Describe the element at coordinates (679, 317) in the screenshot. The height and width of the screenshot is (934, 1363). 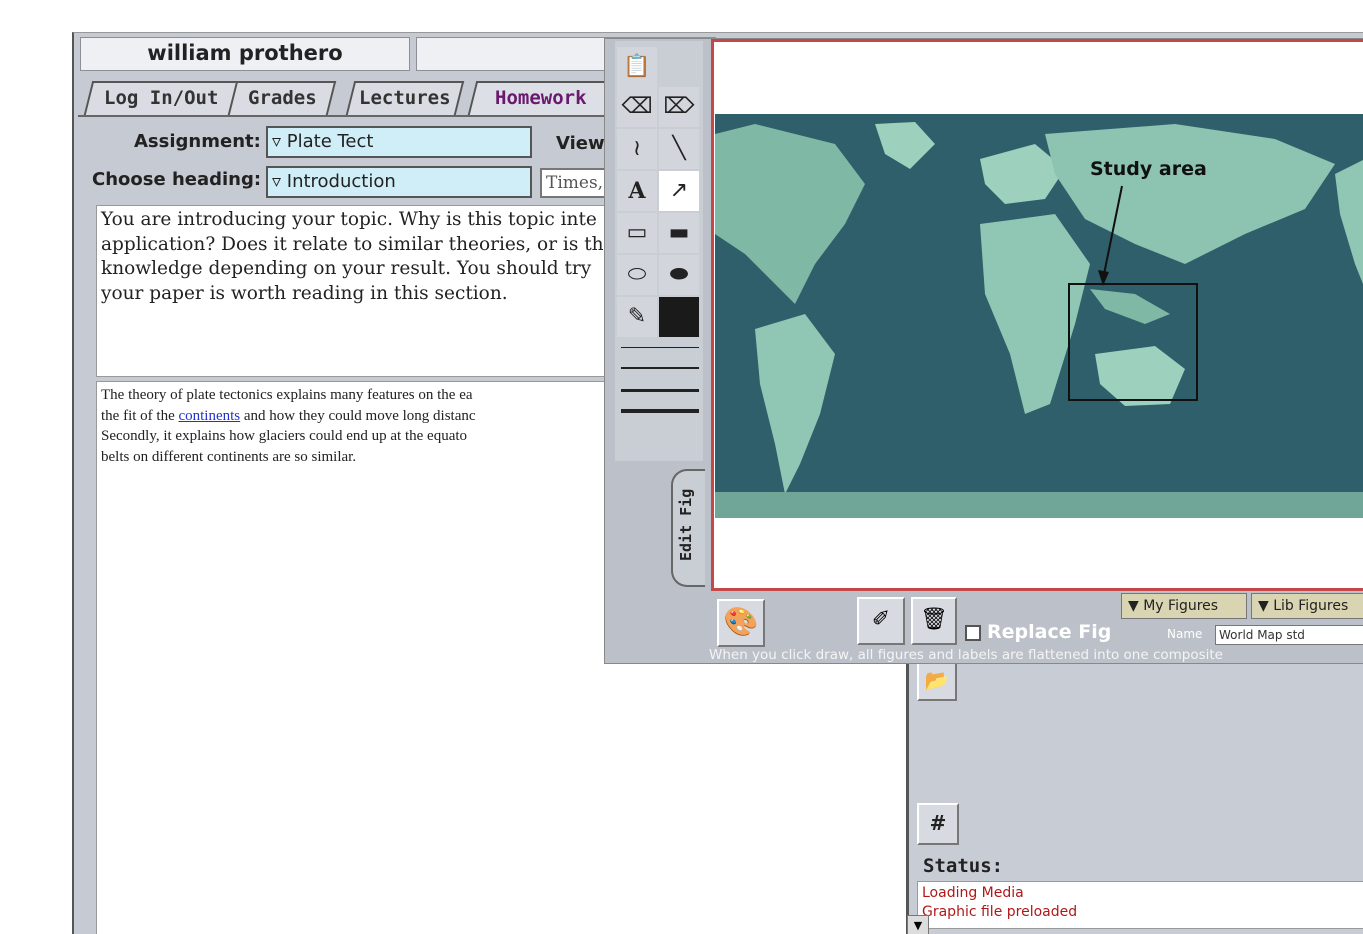
I see `color-swatch` at that location.